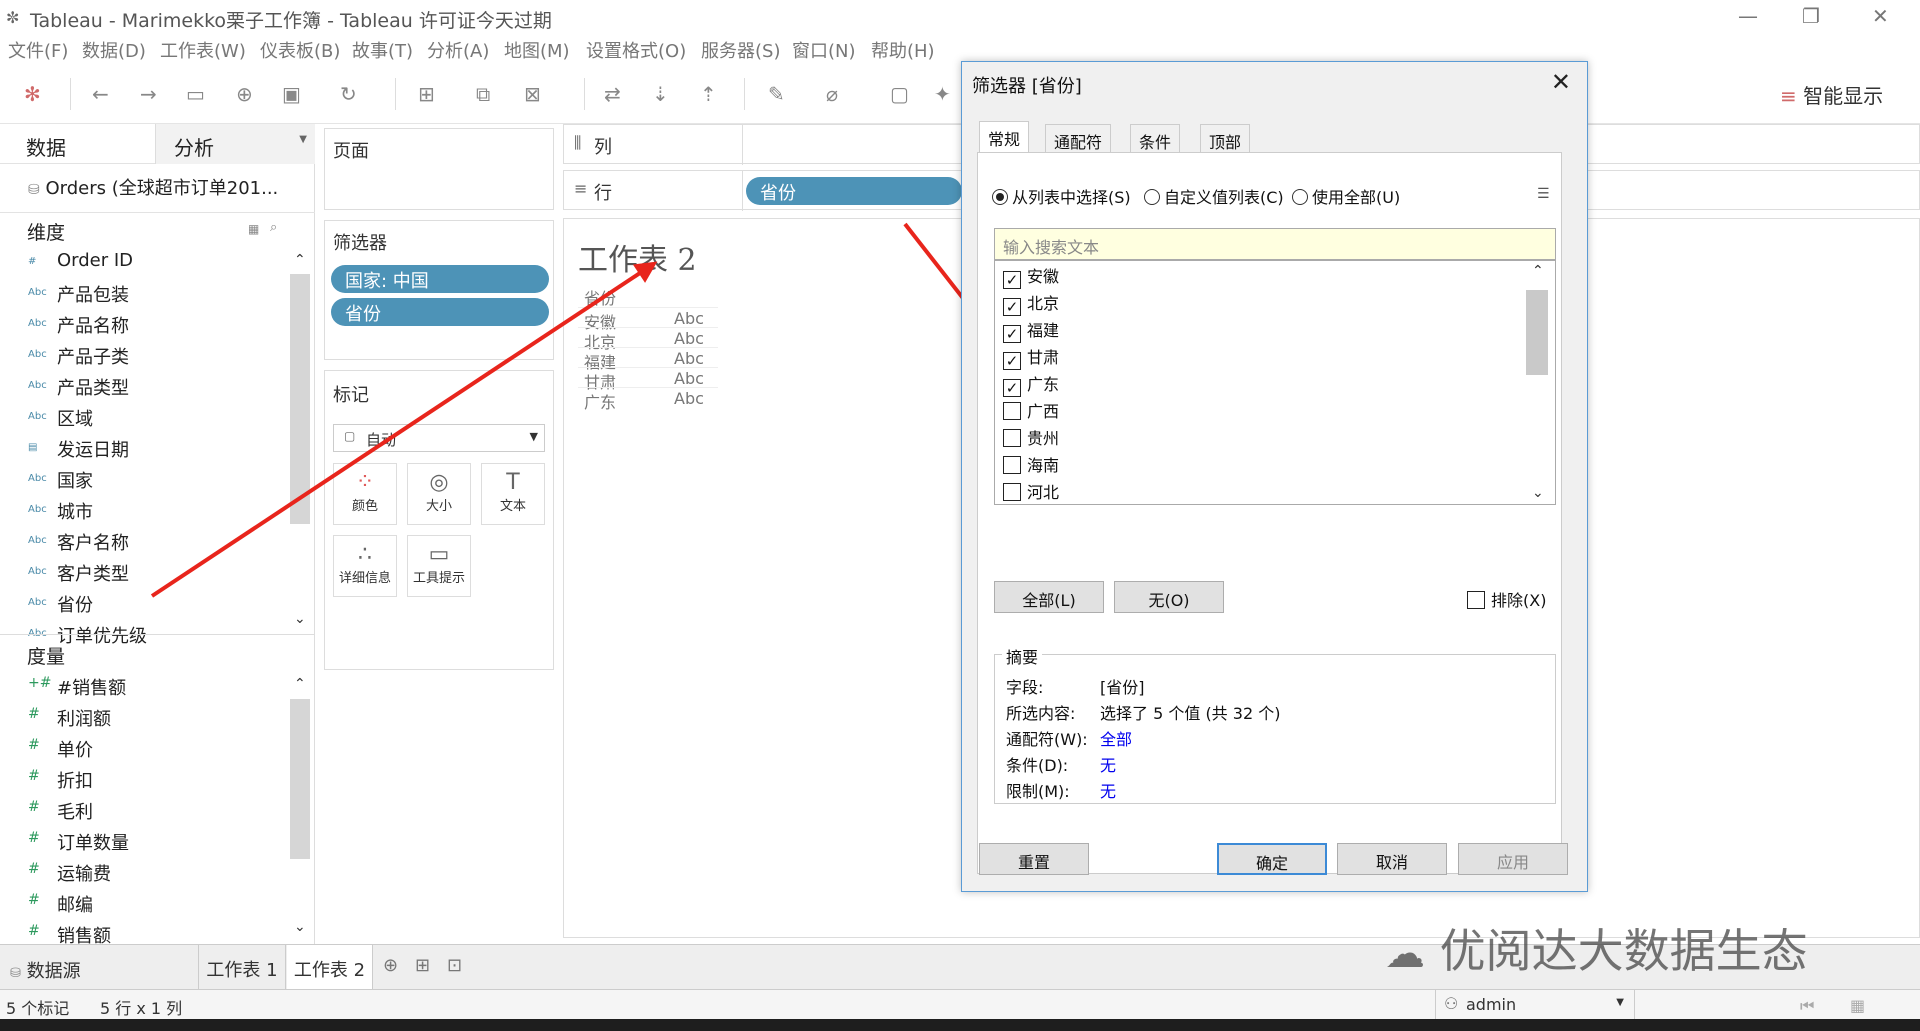 The image size is (1920, 1031). I want to click on table-row: 广东 Abc, so click(648, 399).